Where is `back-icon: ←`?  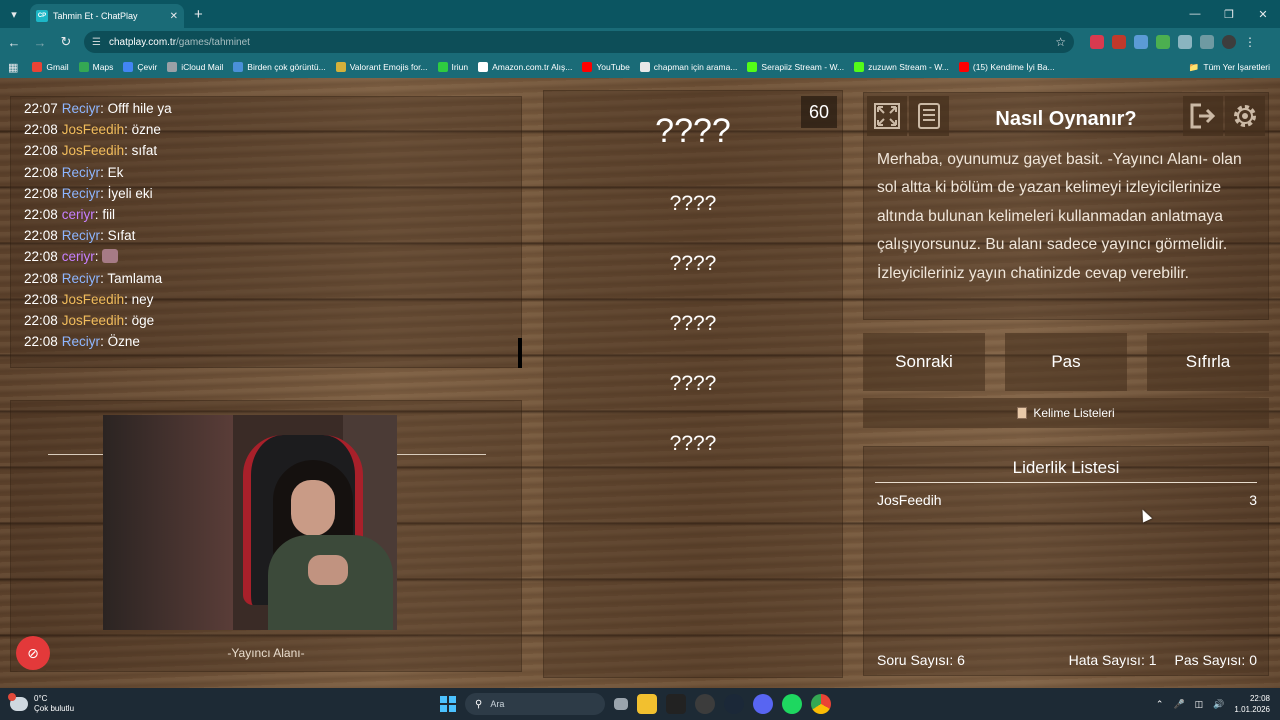
back-icon: ← is located at coordinates (14, 42).